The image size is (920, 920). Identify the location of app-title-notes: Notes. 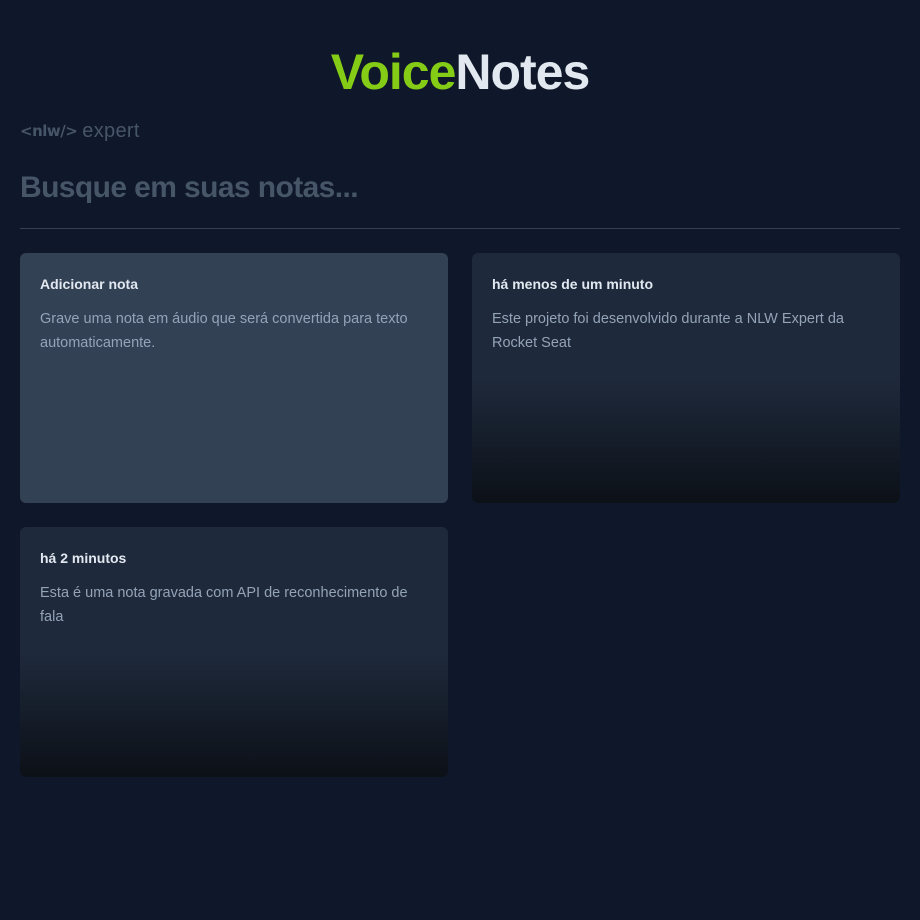
(522, 72).